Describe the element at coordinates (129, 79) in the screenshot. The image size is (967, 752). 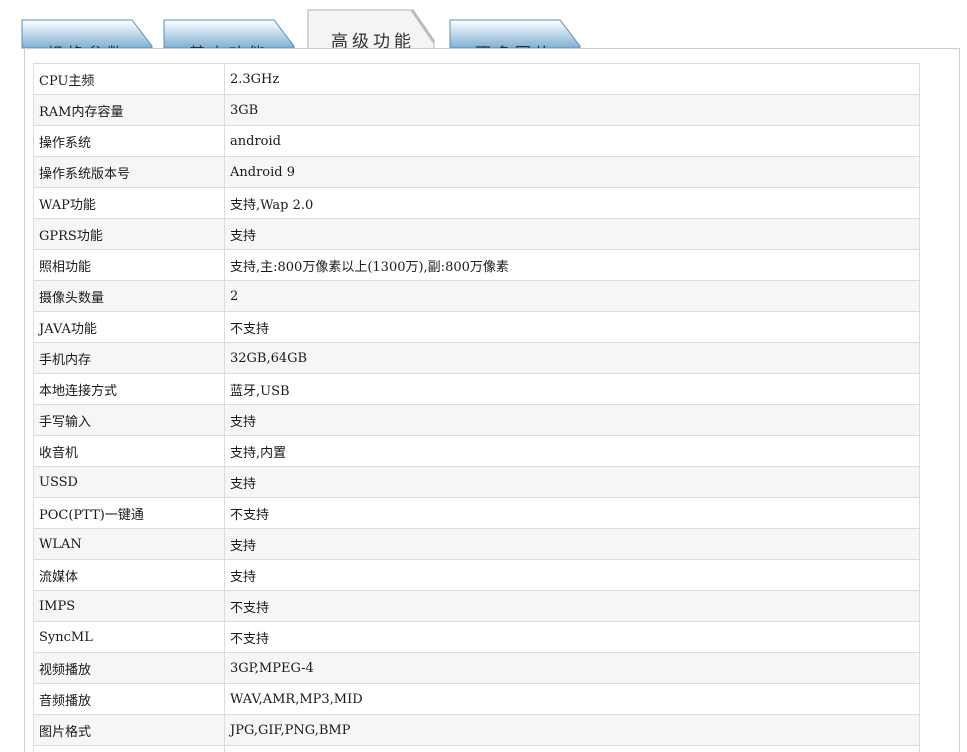
I see `spec-name-cell: CPU主频` at that location.